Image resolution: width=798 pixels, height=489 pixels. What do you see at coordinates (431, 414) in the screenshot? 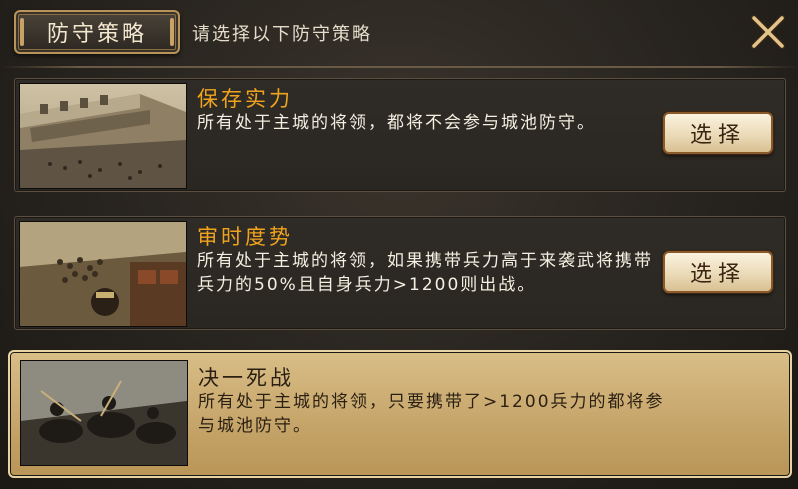
I see `strategy-description: 所有处于主城的将领，只要携带了>1200兵力的都将参与城池防守。` at bounding box center [431, 414].